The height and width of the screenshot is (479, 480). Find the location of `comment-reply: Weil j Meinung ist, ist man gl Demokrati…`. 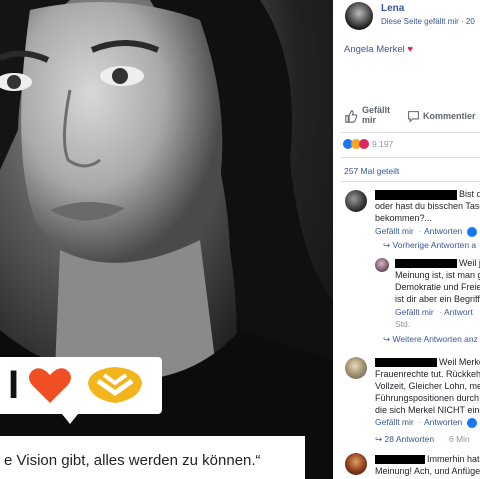

comment-reply: Weil j Meinung ist, ist man gl Demokrati… is located at coordinates (406, 297).